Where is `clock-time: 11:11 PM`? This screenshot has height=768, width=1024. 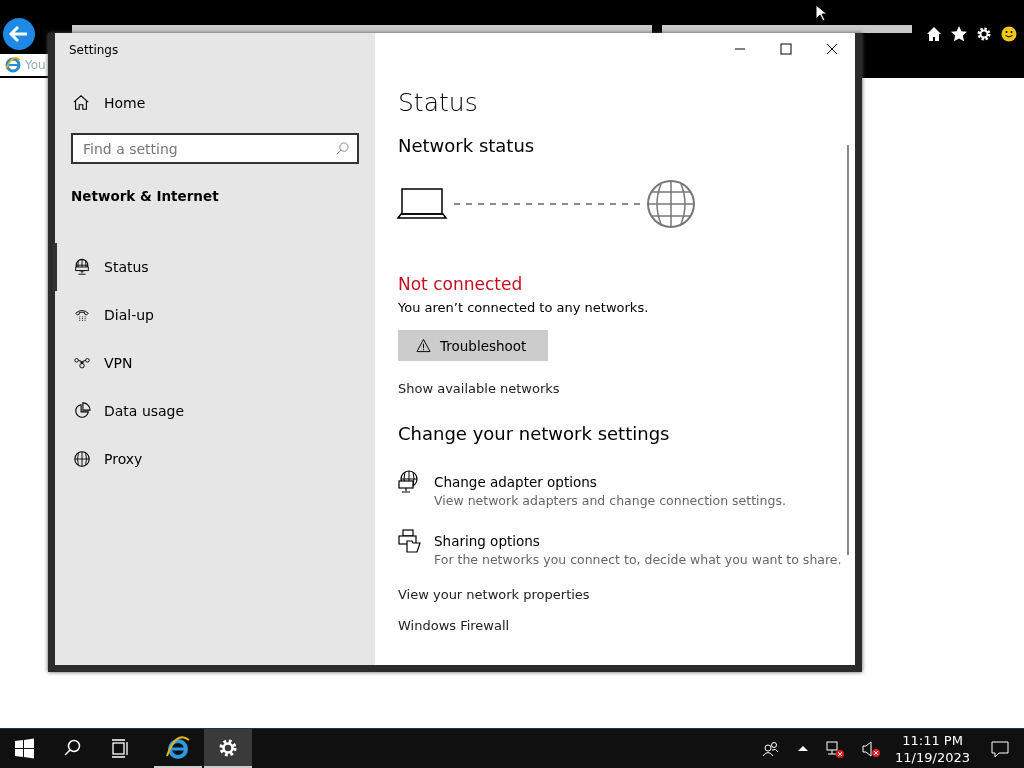 clock-time: 11:11 PM is located at coordinates (932, 740).